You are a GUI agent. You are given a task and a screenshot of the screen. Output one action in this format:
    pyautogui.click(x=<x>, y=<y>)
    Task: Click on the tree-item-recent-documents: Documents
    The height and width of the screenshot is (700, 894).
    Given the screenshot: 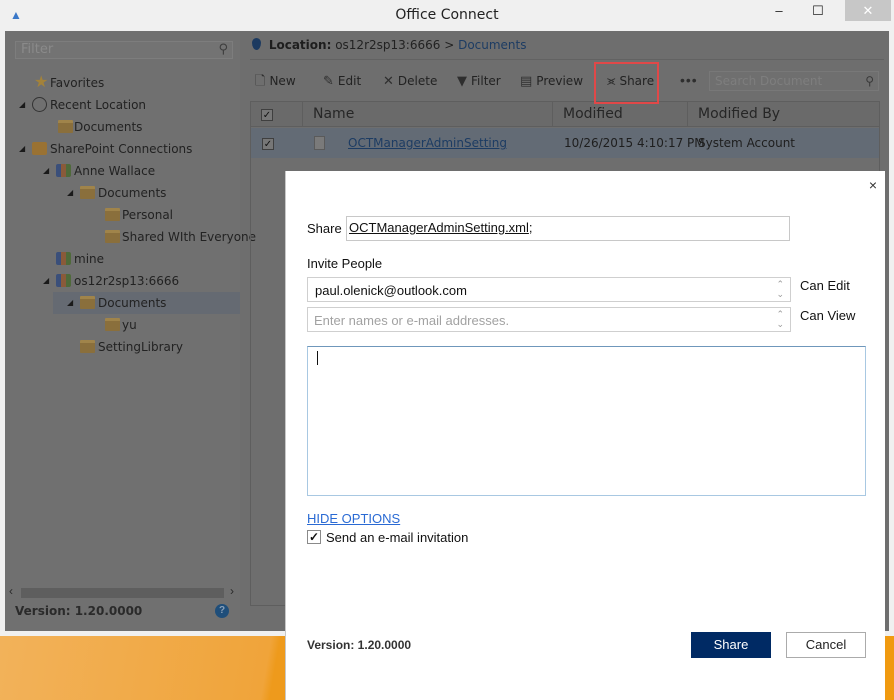 What is the action you would take?
    pyautogui.click(x=122, y=127)
    